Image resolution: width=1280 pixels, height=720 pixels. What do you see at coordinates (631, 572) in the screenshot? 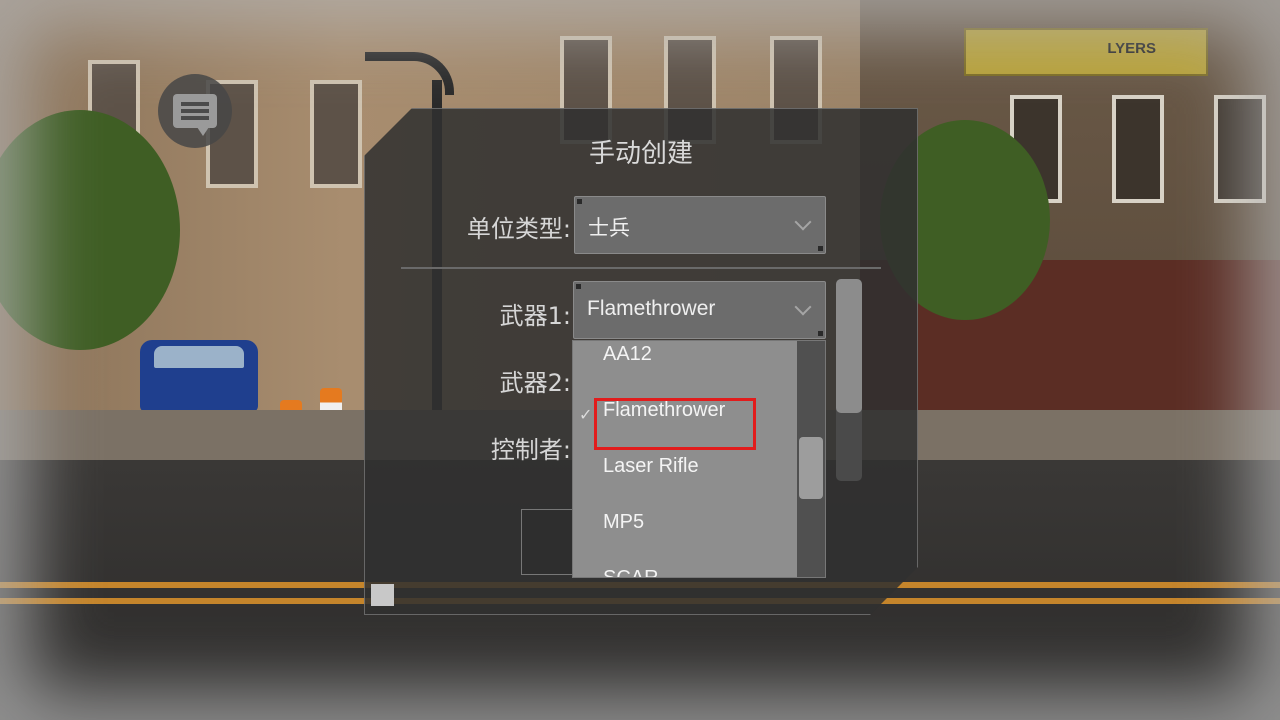
I see `option-label: SCAR` at bounding box center [631, 572].